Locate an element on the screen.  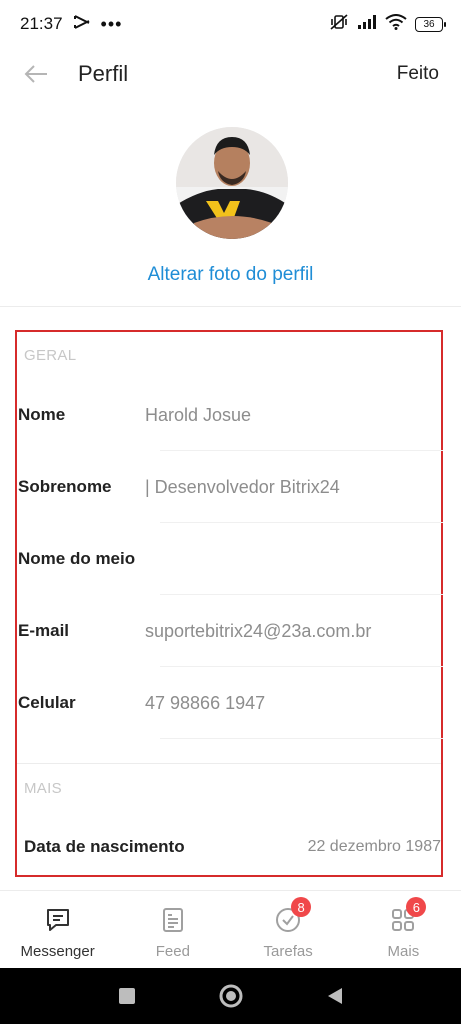
back-button is located at coordinates (36, 74).